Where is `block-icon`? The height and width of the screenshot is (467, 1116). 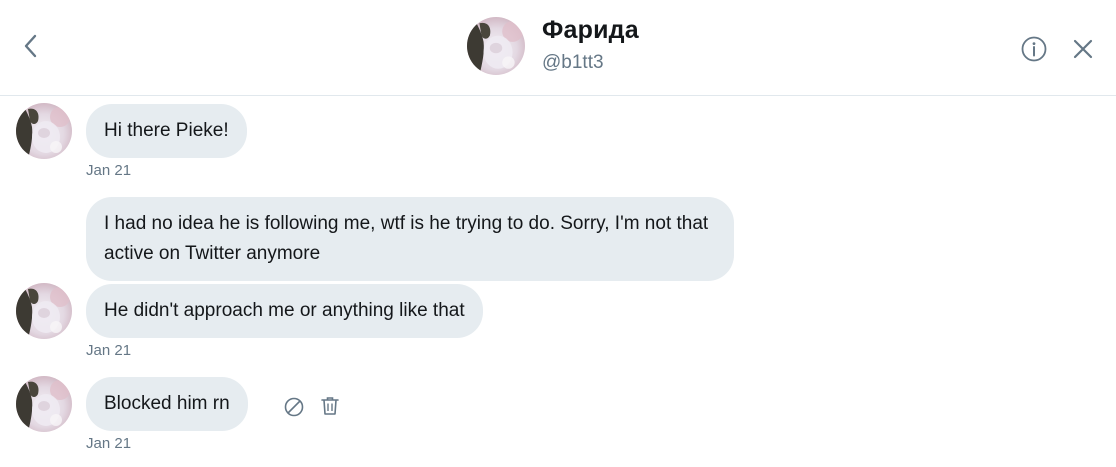
block-icon is located at coordinates (294, 407).